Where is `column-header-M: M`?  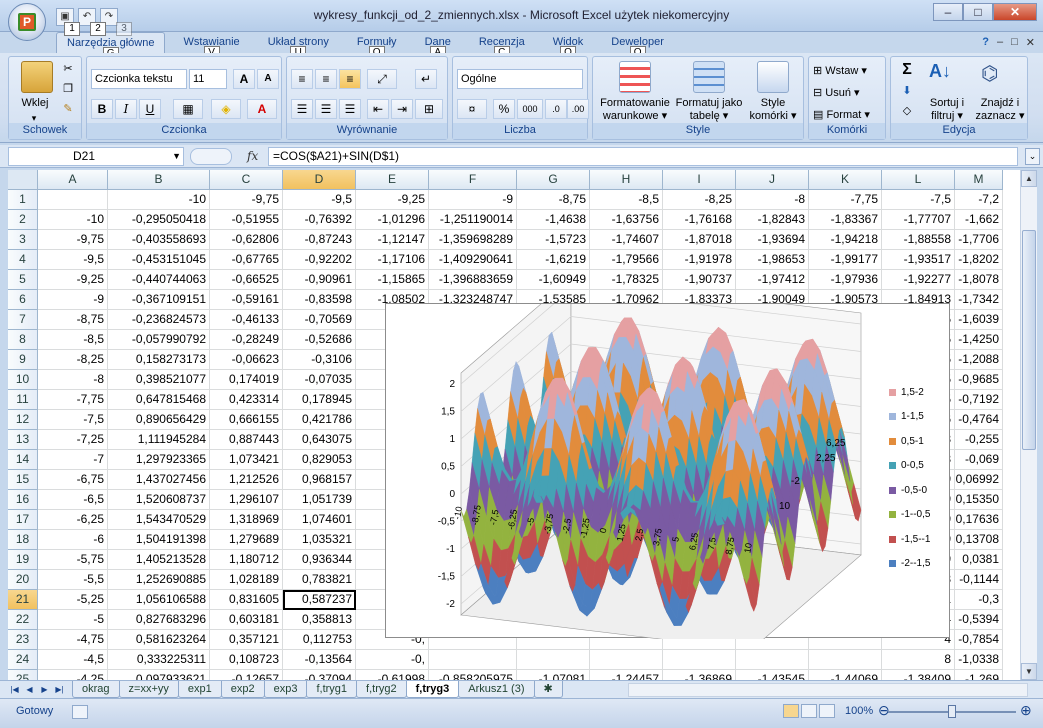
column-header-M: M is located at coordinates (979, 180).